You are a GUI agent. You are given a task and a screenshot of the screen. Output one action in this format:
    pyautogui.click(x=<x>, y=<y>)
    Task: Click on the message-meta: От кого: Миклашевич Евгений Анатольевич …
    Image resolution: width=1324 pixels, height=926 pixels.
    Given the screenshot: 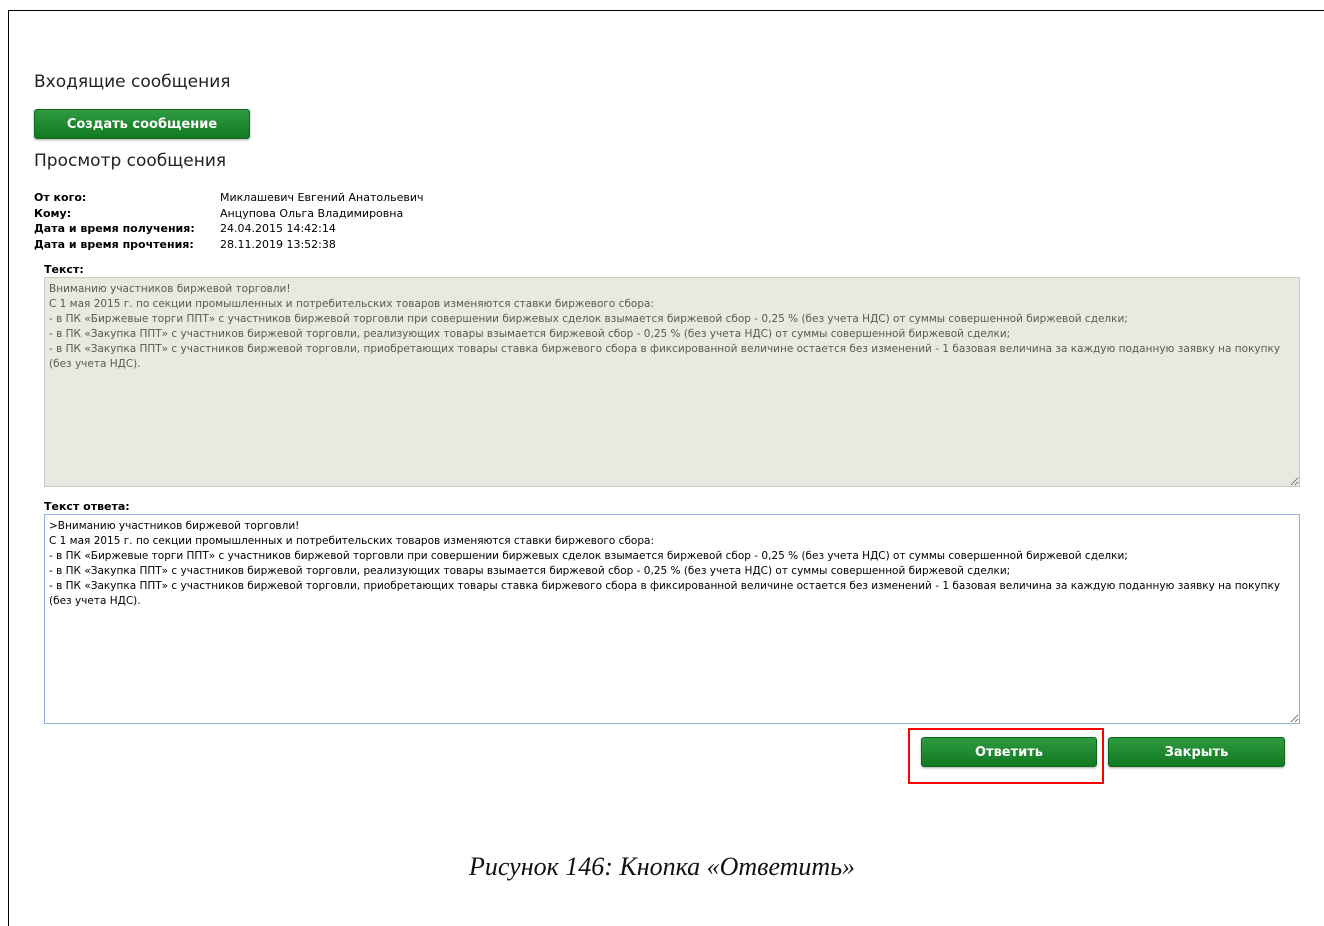 What is the action you would take?
    pyautogui.click(x=229, y=221)
    